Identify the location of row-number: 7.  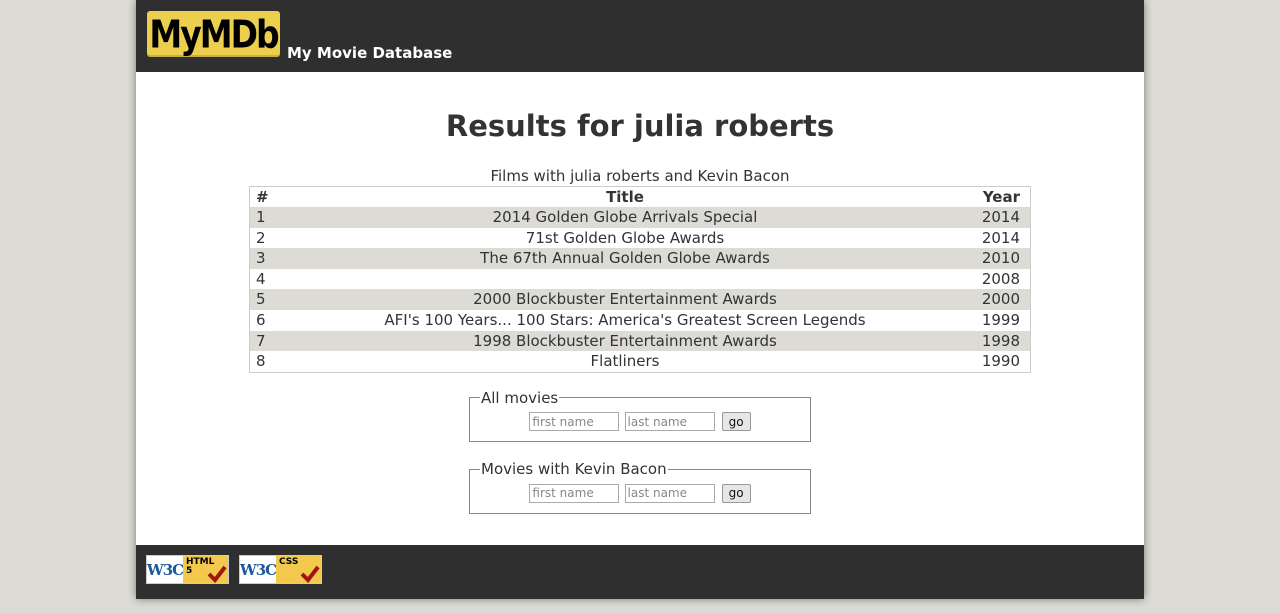
(261, 340).